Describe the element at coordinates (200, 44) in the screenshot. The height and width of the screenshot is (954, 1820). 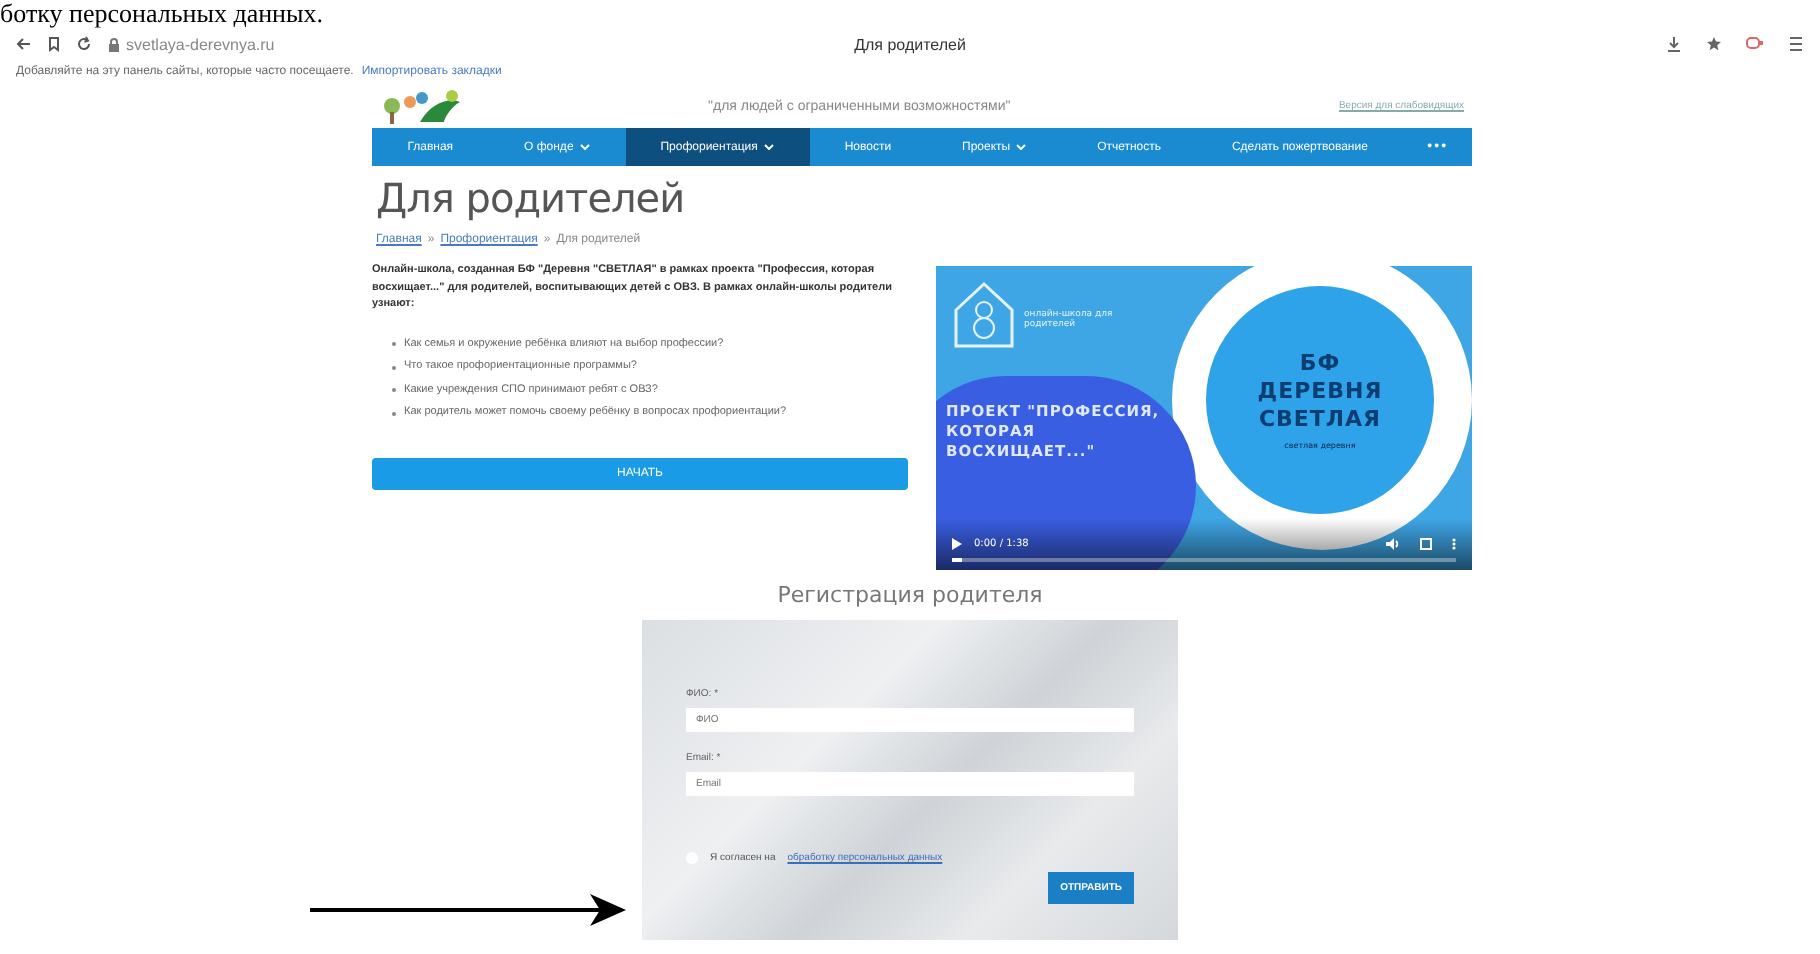
I see `address-bar: svetlaya-derevnya.ru` at that location.